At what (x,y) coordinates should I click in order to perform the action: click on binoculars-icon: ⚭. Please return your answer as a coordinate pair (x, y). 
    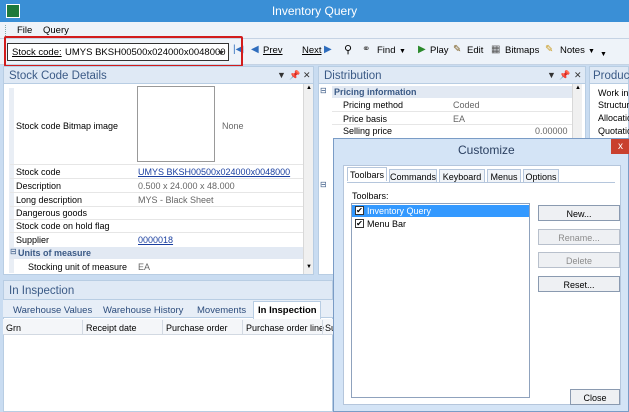
    Looking at the image, I should click on (367, 49).